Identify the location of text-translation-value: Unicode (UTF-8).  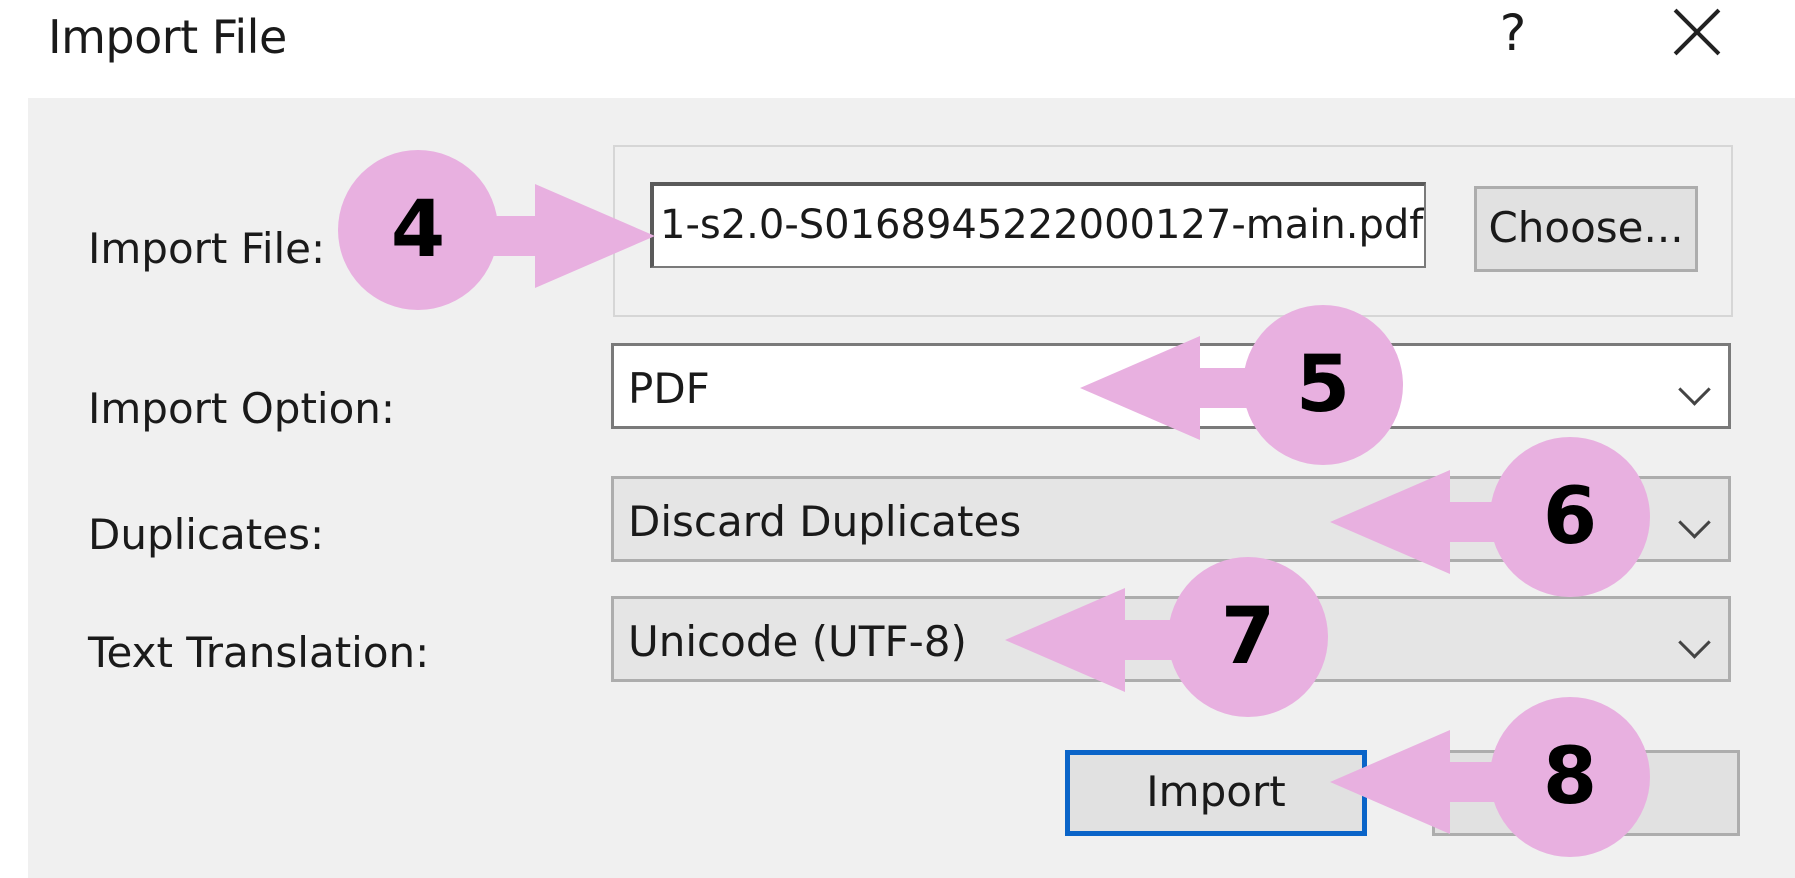
(797, 641).